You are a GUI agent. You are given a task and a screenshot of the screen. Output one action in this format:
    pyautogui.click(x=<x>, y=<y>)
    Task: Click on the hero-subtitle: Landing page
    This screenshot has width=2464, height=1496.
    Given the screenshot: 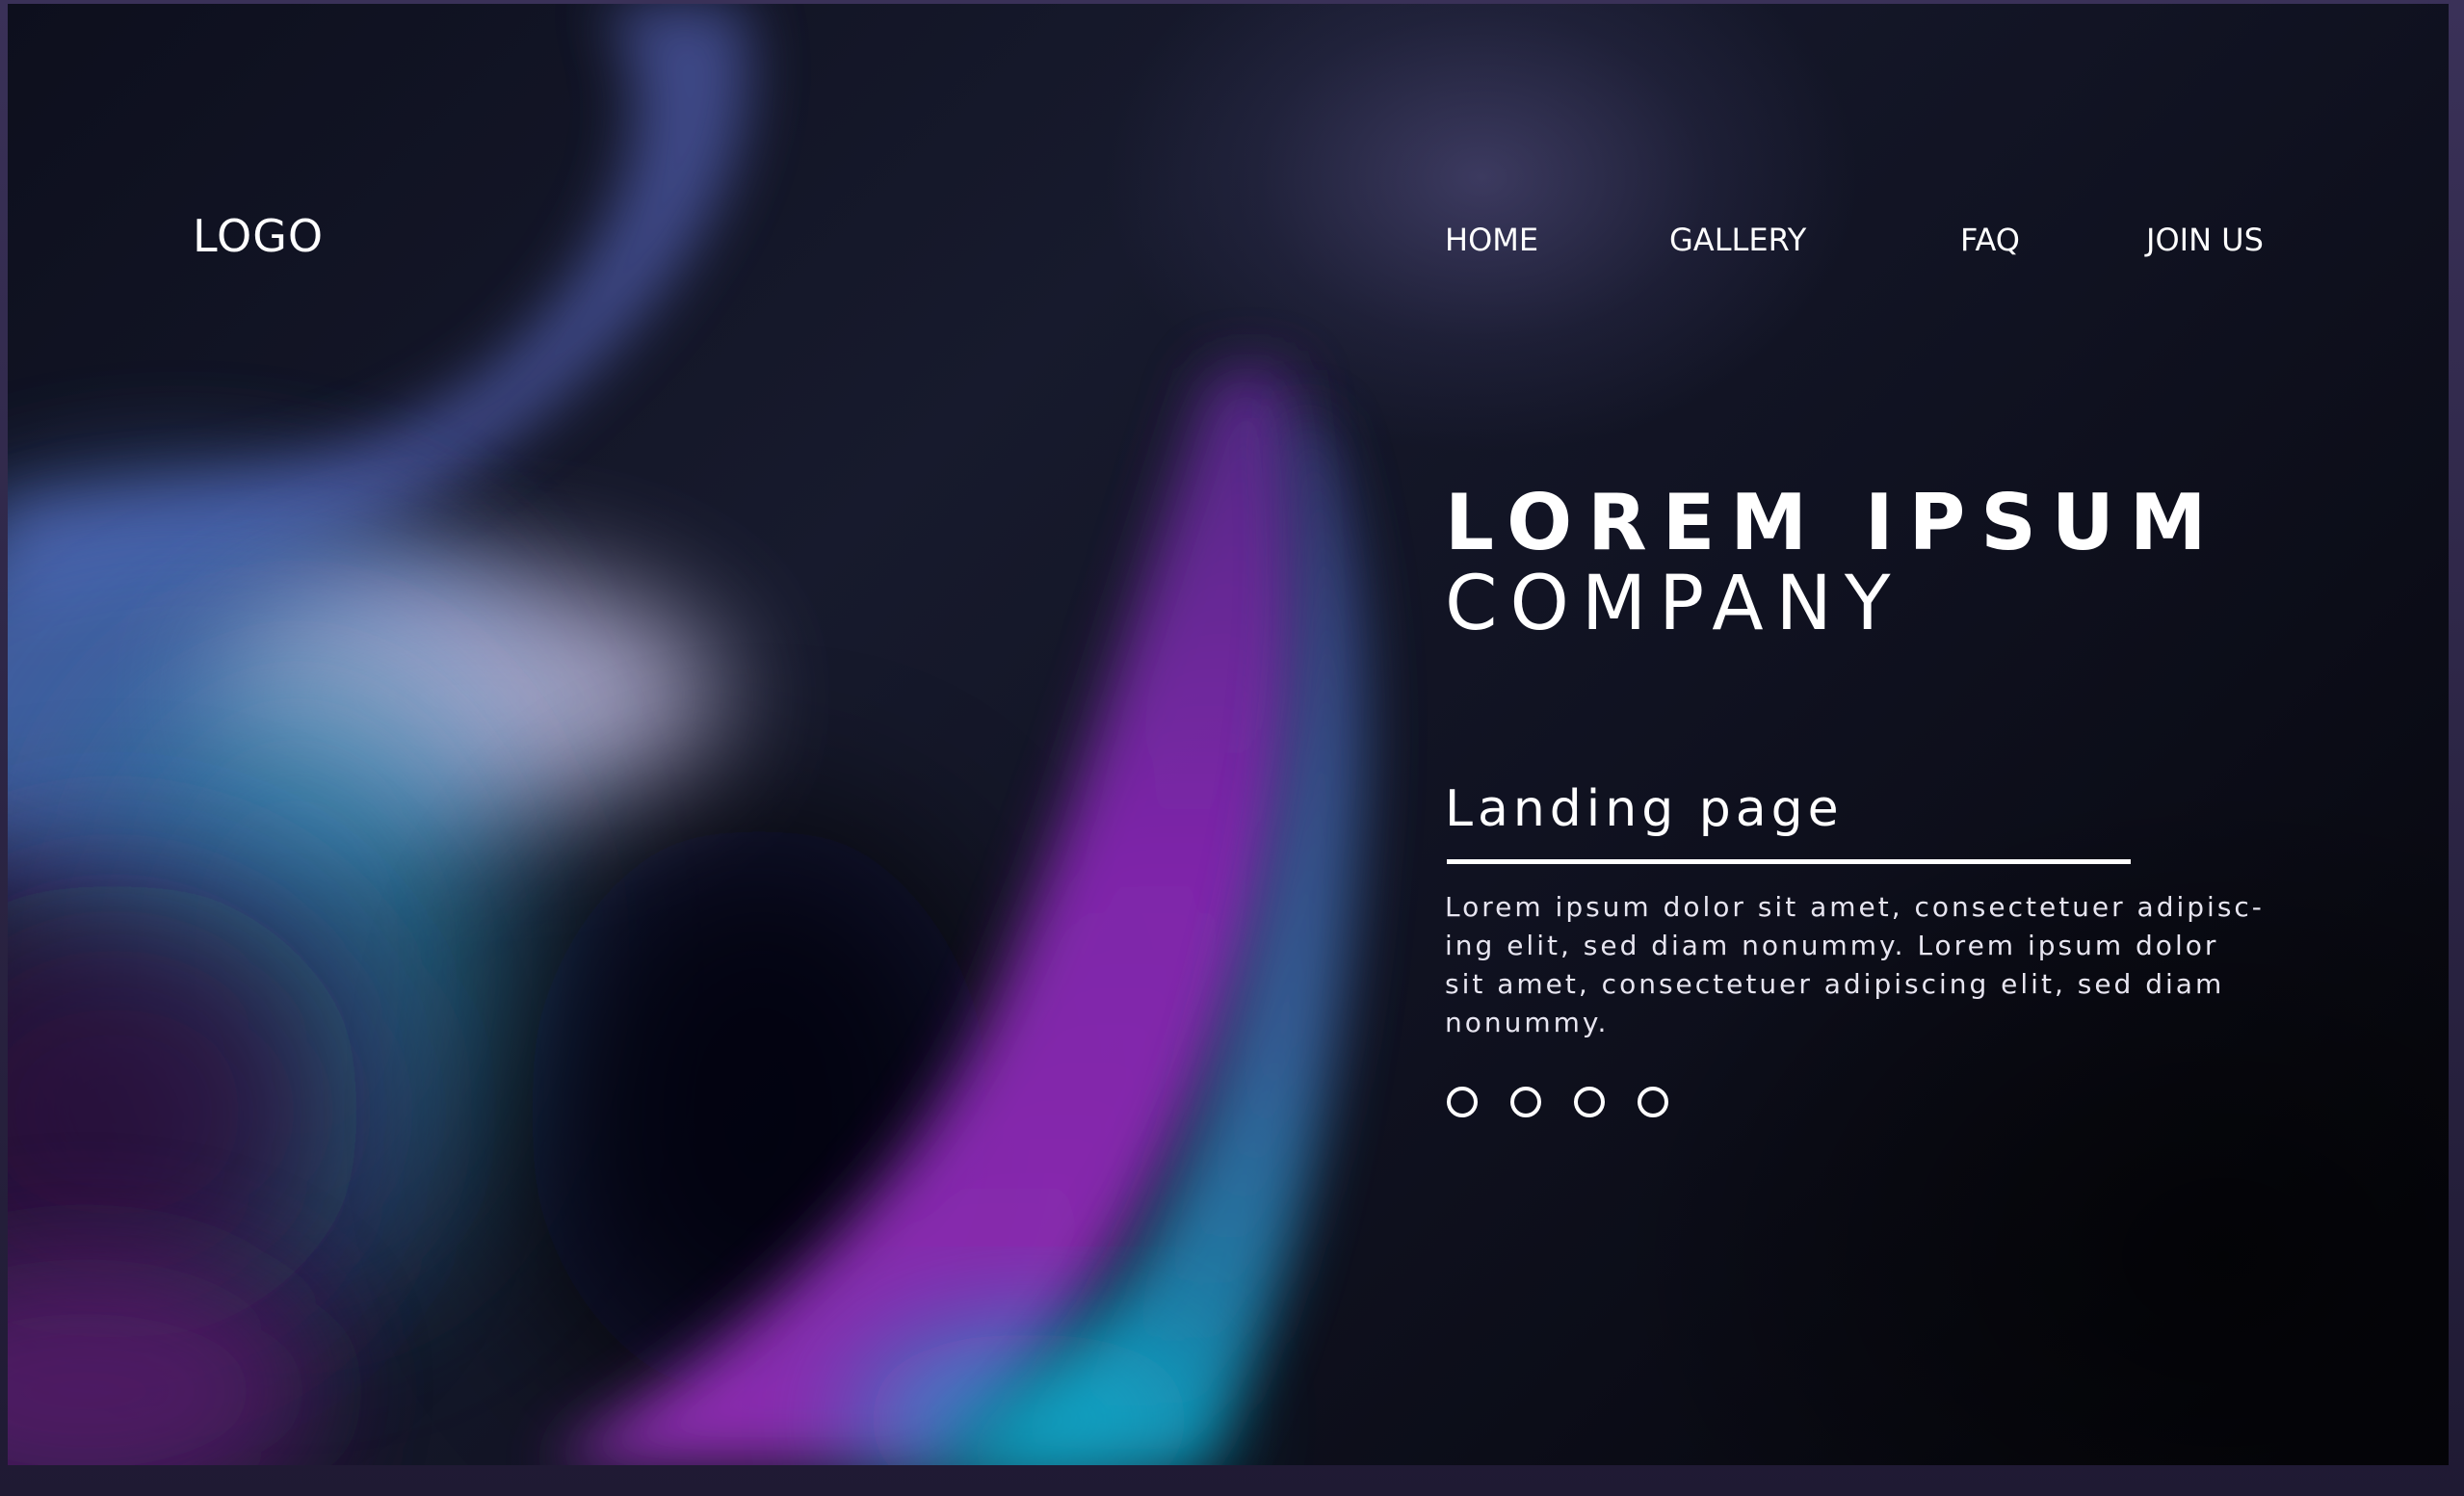 What is the action you would take?
    pyautogui.click(x=1644, y=809)
    